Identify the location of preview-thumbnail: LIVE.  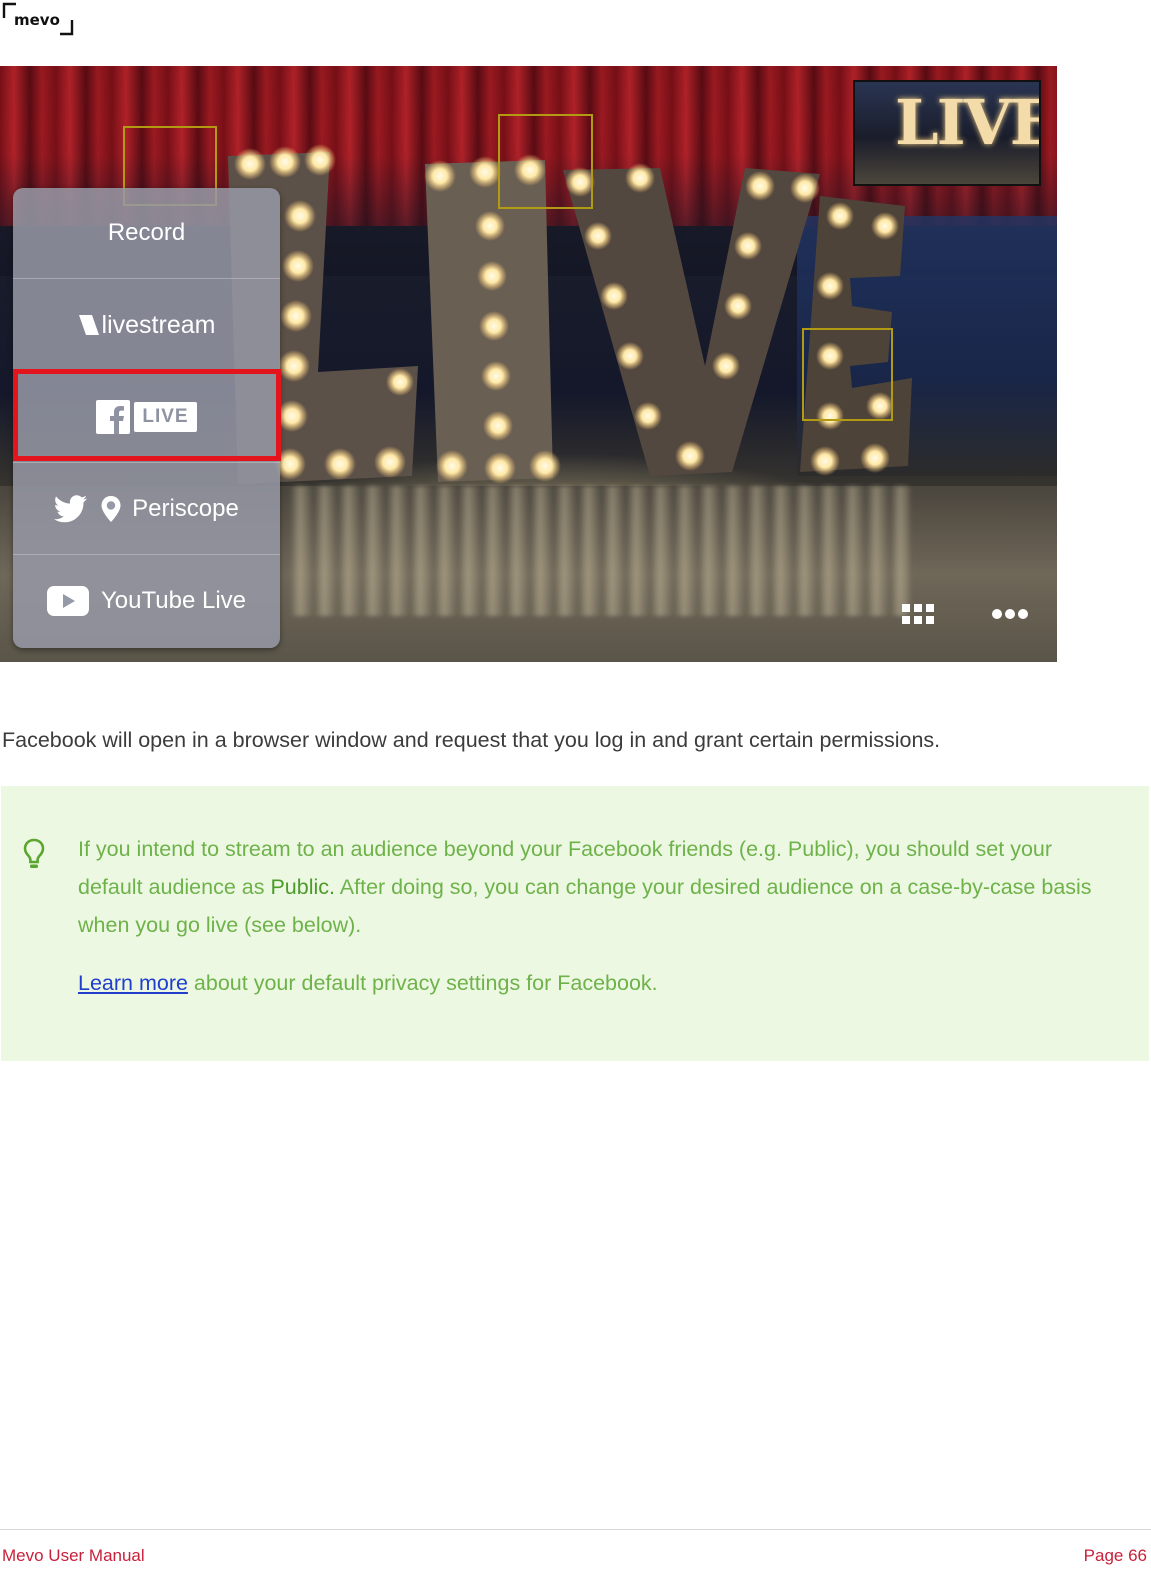
(947, 133).